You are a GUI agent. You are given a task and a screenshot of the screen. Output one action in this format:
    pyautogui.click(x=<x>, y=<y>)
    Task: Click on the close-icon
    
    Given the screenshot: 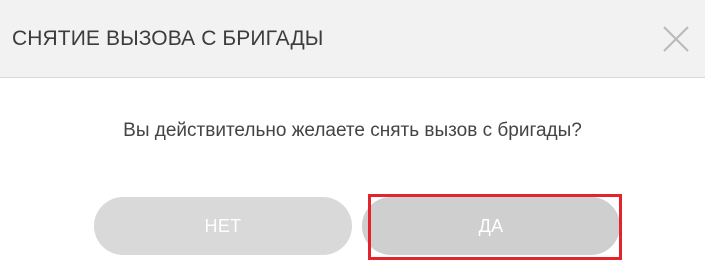 What is the action you would take?
    pyautogui.click(x=676, y=39)
    